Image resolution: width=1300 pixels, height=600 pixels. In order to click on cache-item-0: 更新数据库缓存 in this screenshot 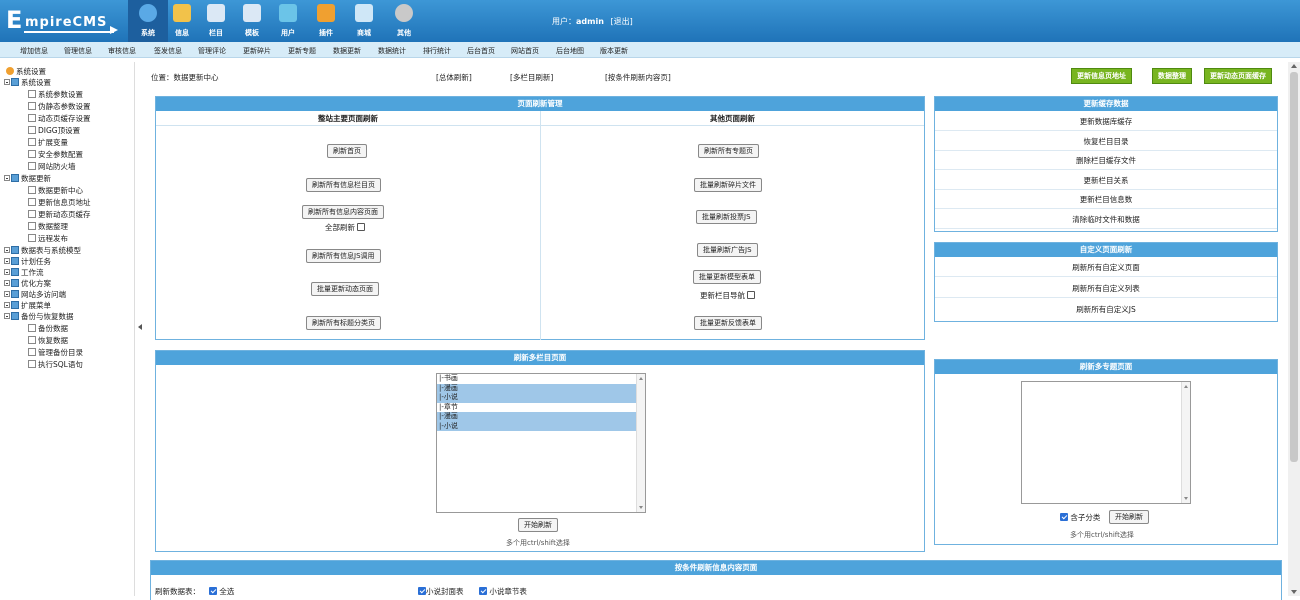, I will do `click(1106, 121)`.